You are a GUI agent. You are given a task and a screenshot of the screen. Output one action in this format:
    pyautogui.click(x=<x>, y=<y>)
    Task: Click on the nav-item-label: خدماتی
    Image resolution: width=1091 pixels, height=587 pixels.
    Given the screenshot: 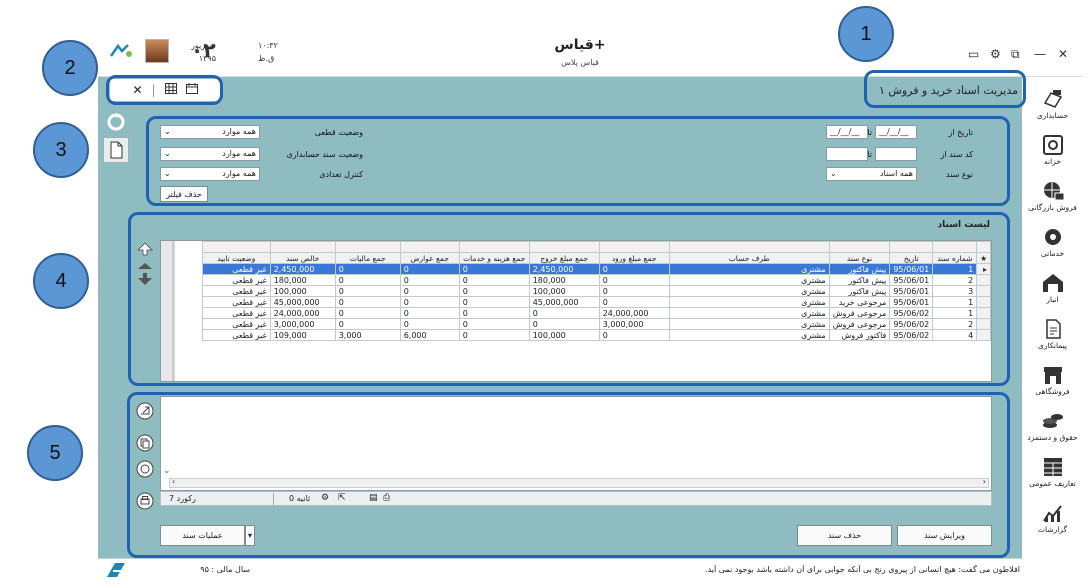 What is the action you would take?
    pyautogui.click(x=1052, y=253)
    